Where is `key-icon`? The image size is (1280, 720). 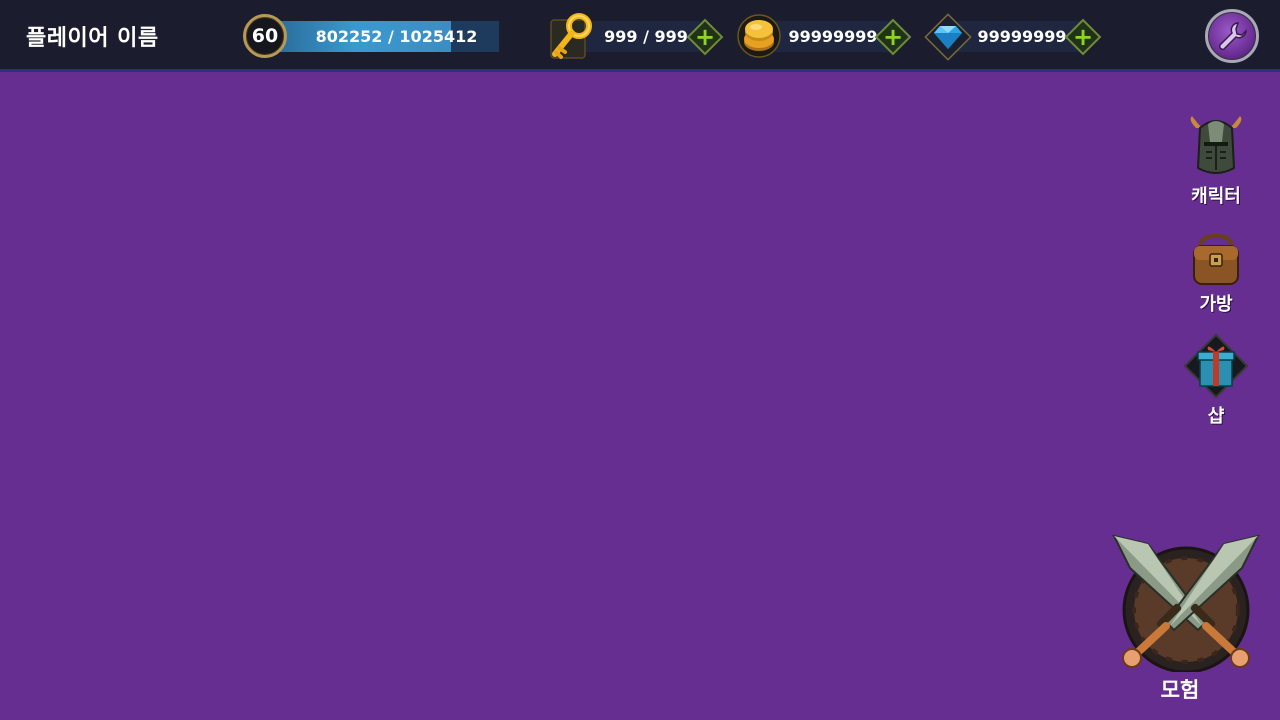 key-icon is located at coordinates (570, 39).